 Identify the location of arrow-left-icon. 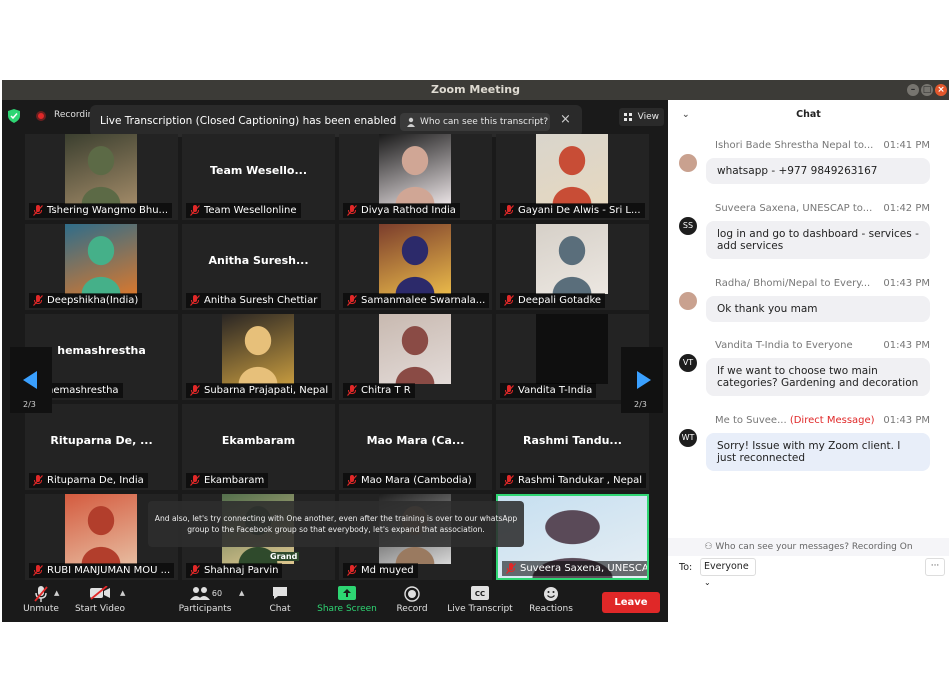
(30, 380).